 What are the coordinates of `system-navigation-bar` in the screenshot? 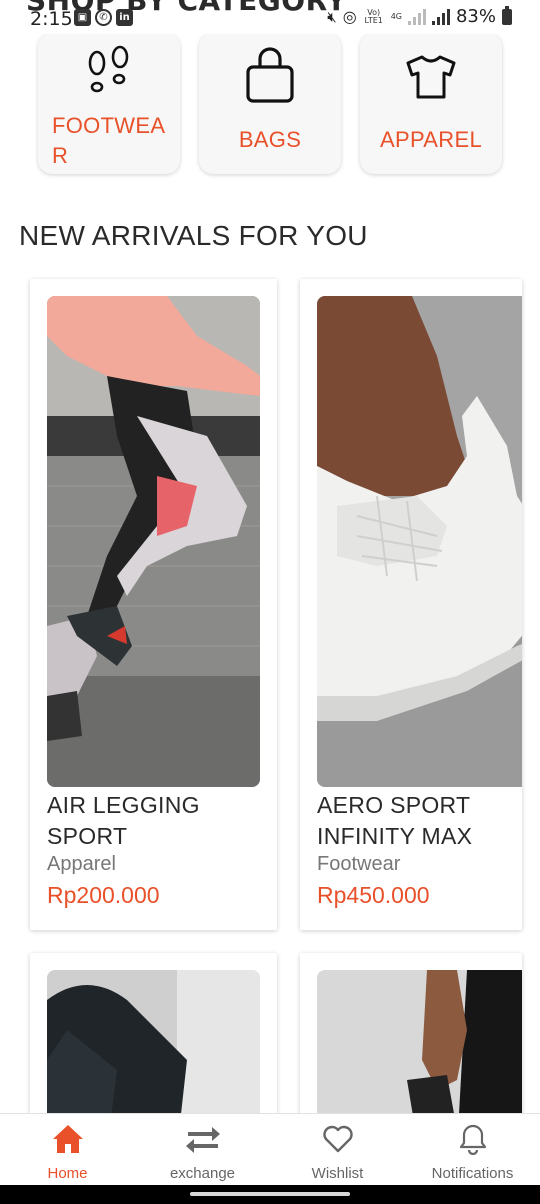 It's located at (270, 1194).